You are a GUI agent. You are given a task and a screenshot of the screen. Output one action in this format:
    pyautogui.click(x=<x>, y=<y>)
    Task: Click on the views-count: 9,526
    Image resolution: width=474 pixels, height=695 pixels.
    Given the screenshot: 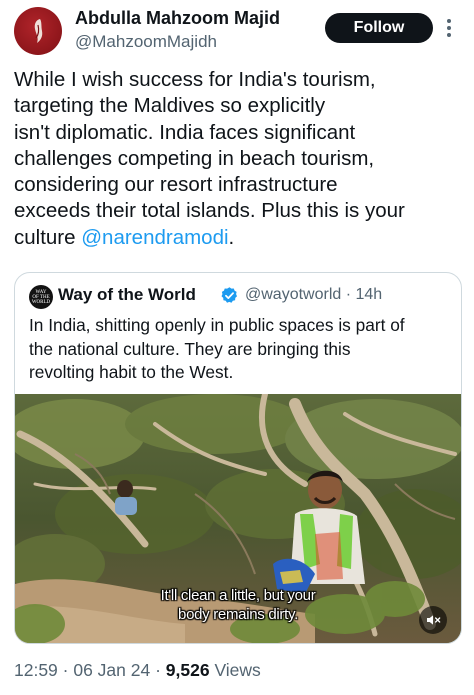 What is the action you would take?
    pyautogui.click(x=187, y=670)
    